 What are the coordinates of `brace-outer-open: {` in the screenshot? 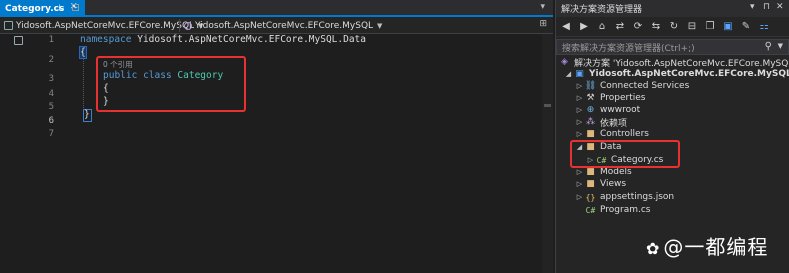 It's located at (83, 52).